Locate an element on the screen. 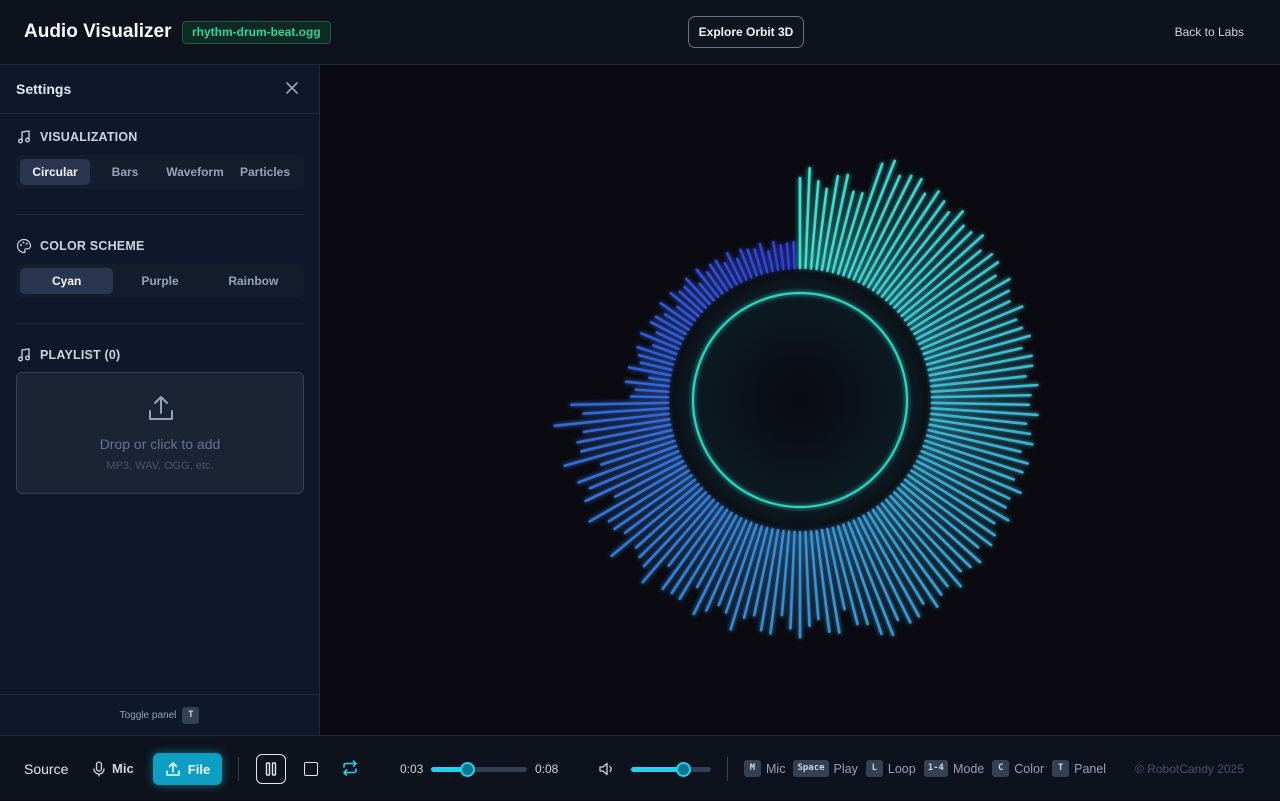 This screenshot has height=801, width=1280. shortcut-loop: L Loop is located at coordinates (890, 768).